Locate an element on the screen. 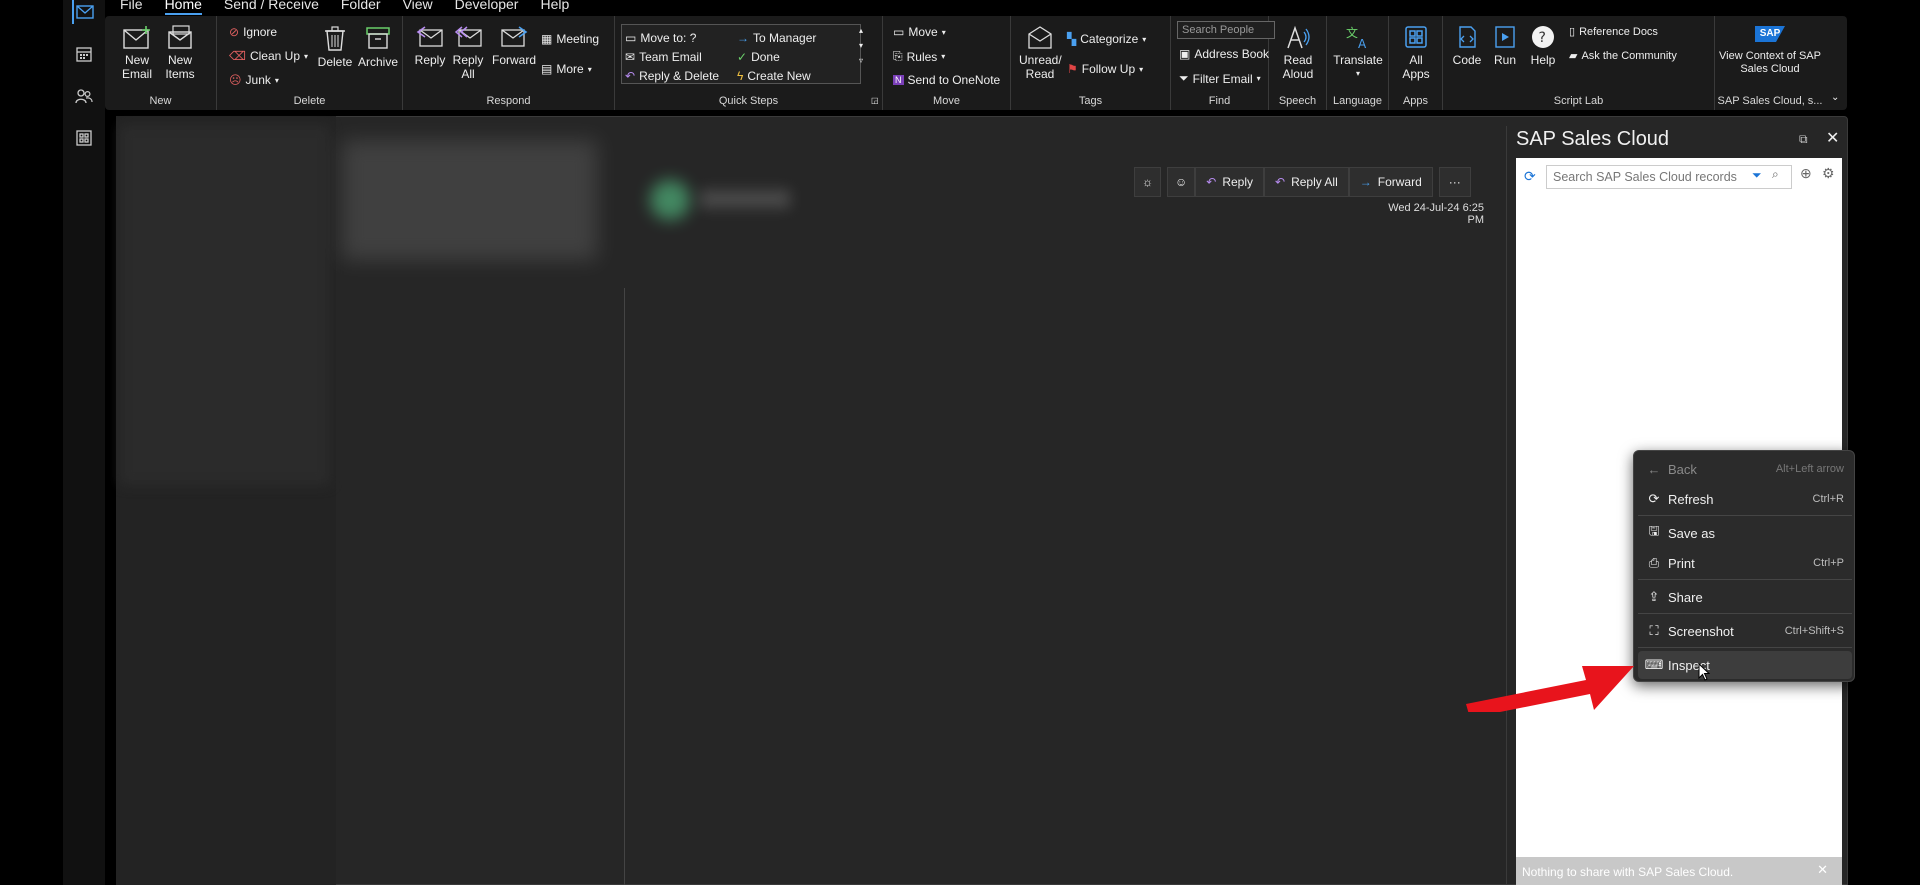 The width and height of the screenshot is (1920, 885). ctx-item-refresh: ⟳ Refresh Ctrl+R is located at coordinates (1745, 499).